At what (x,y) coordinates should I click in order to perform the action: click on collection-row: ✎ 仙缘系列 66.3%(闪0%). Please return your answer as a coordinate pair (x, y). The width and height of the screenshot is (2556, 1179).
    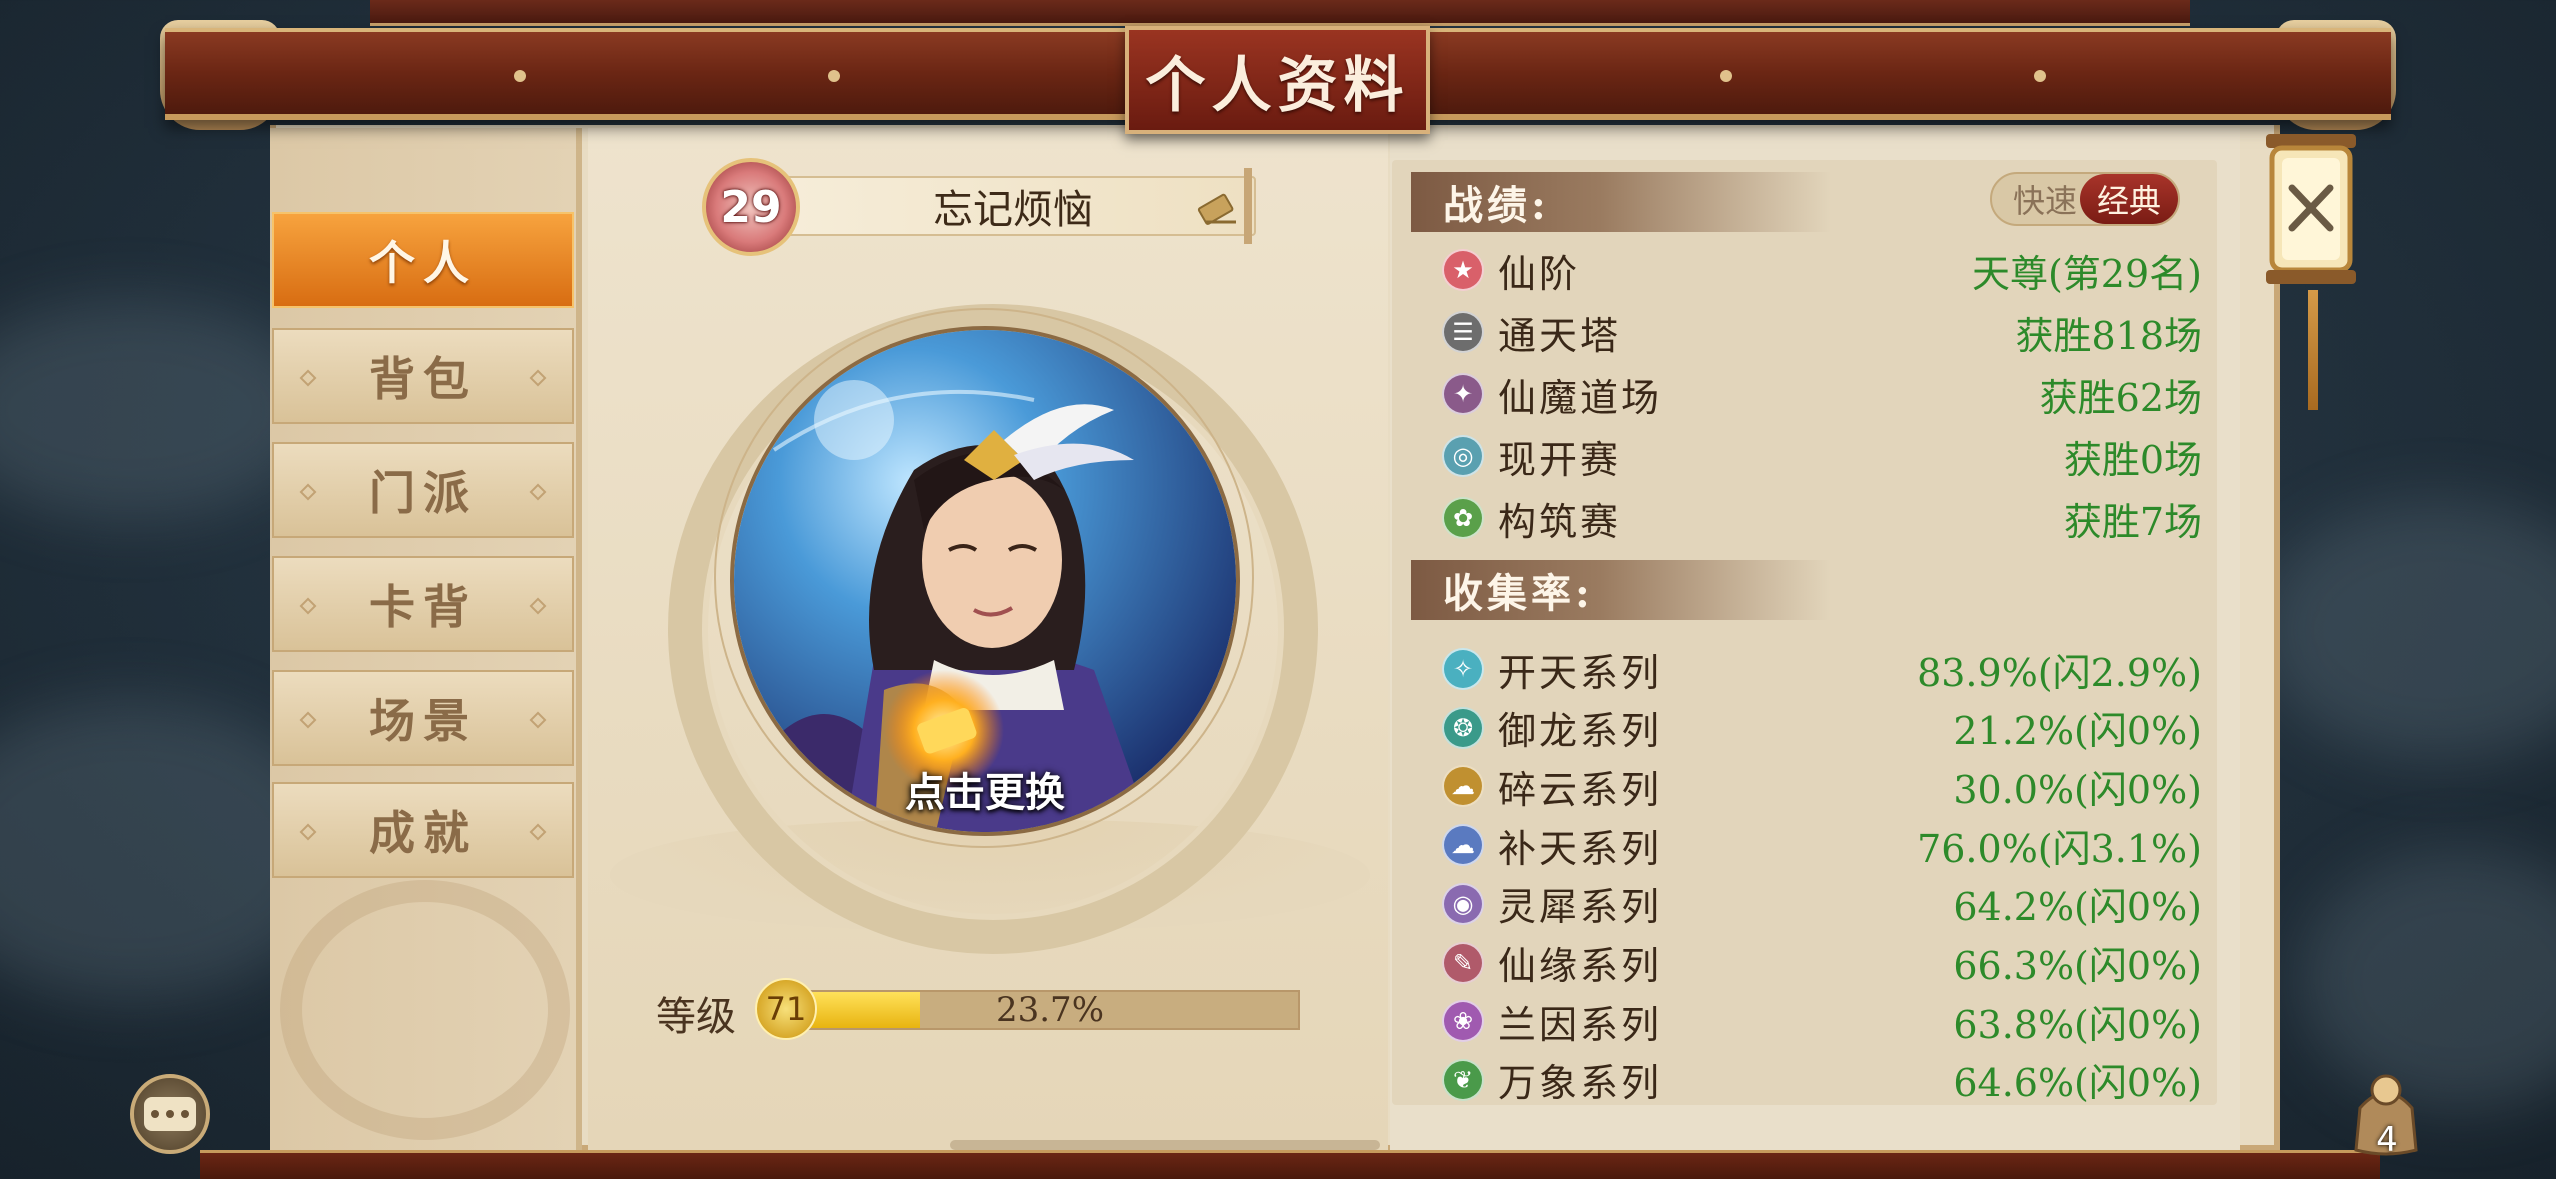
    Looking at the image, I should click on (1822, 963).